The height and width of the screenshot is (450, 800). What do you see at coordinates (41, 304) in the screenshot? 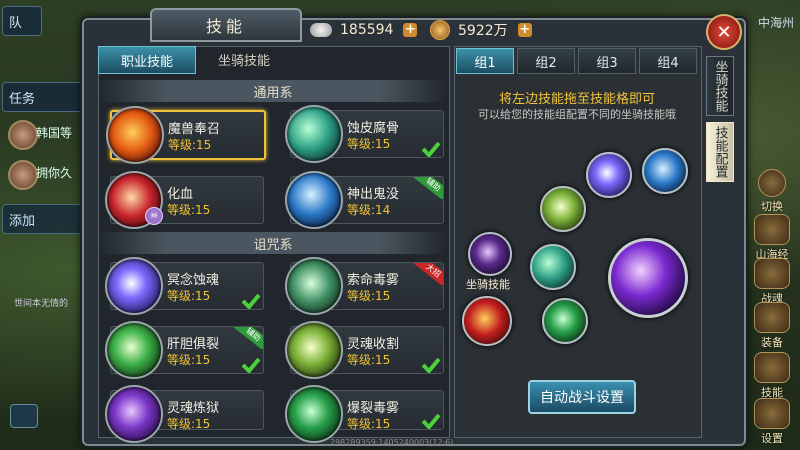
I see `world-chat-text: 世间本无情的` at bounding box center [41, 304].